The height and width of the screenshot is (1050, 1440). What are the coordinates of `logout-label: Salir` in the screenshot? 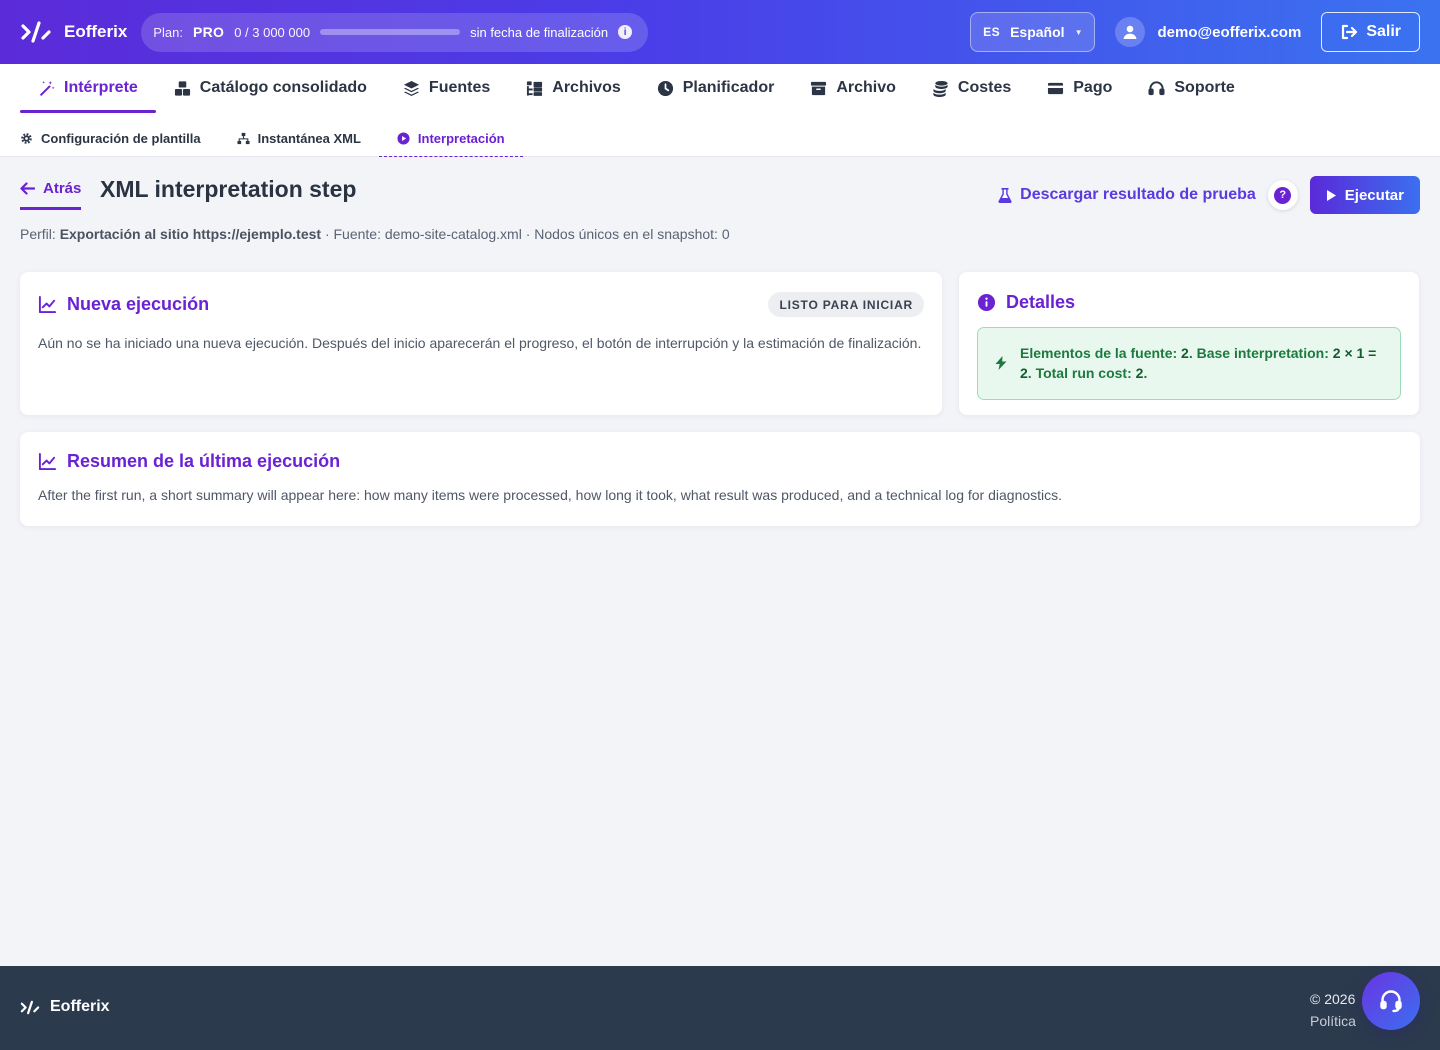 It's located at (1383, 31).